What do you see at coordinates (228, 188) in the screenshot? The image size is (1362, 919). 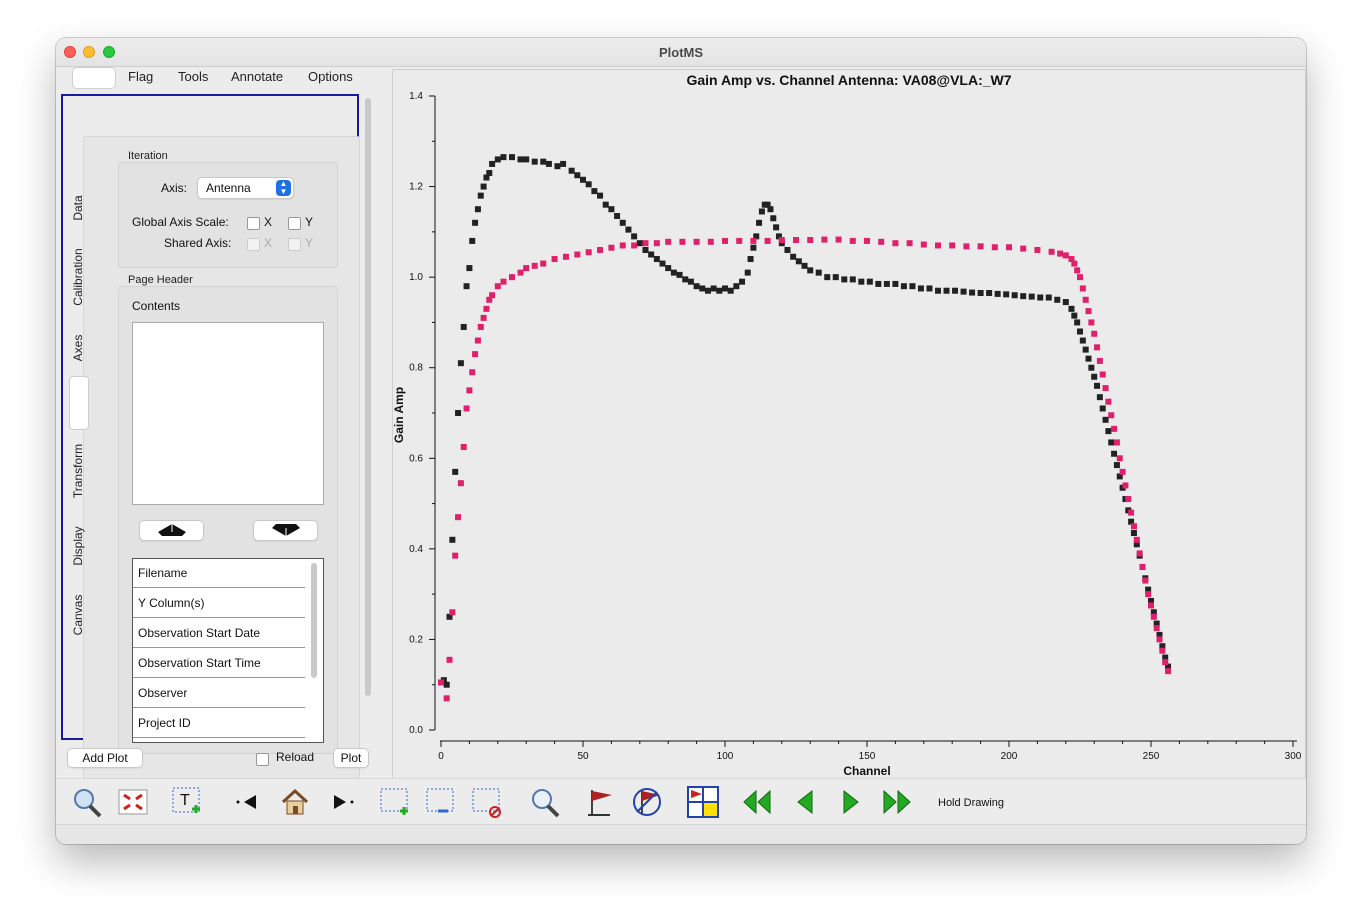 I see `axis-select-value: Antenna` at bounding box center [228, 188].